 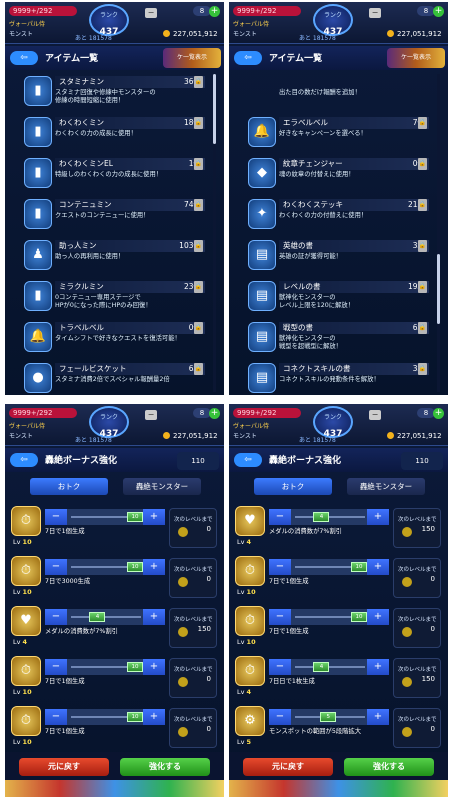 I want to click on list-item: ▤ レベルの書 19枚 🔒 獣神化モンスターの レベル上限を120に解放！, so click(x=338, y=297).